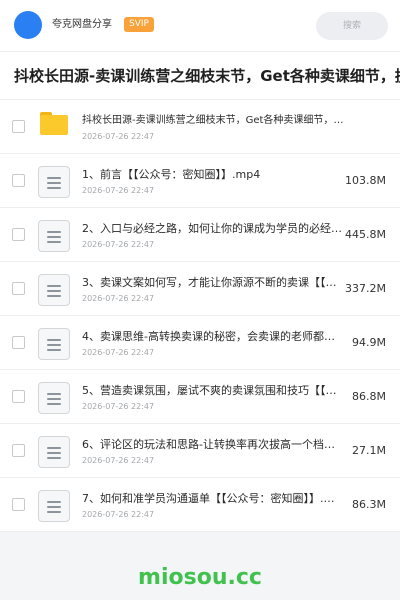  What do you see at coordinates (54, 123) in the screenshot?
I see `folder-icon` at bounding box center [54, 123].